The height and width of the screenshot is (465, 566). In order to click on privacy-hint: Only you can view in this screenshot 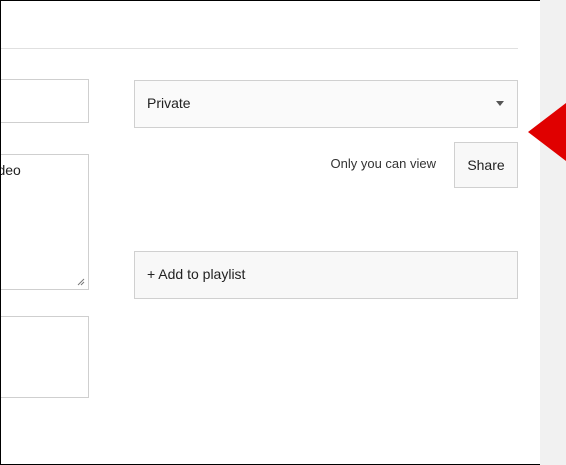, I will do `click(383, 163)`.